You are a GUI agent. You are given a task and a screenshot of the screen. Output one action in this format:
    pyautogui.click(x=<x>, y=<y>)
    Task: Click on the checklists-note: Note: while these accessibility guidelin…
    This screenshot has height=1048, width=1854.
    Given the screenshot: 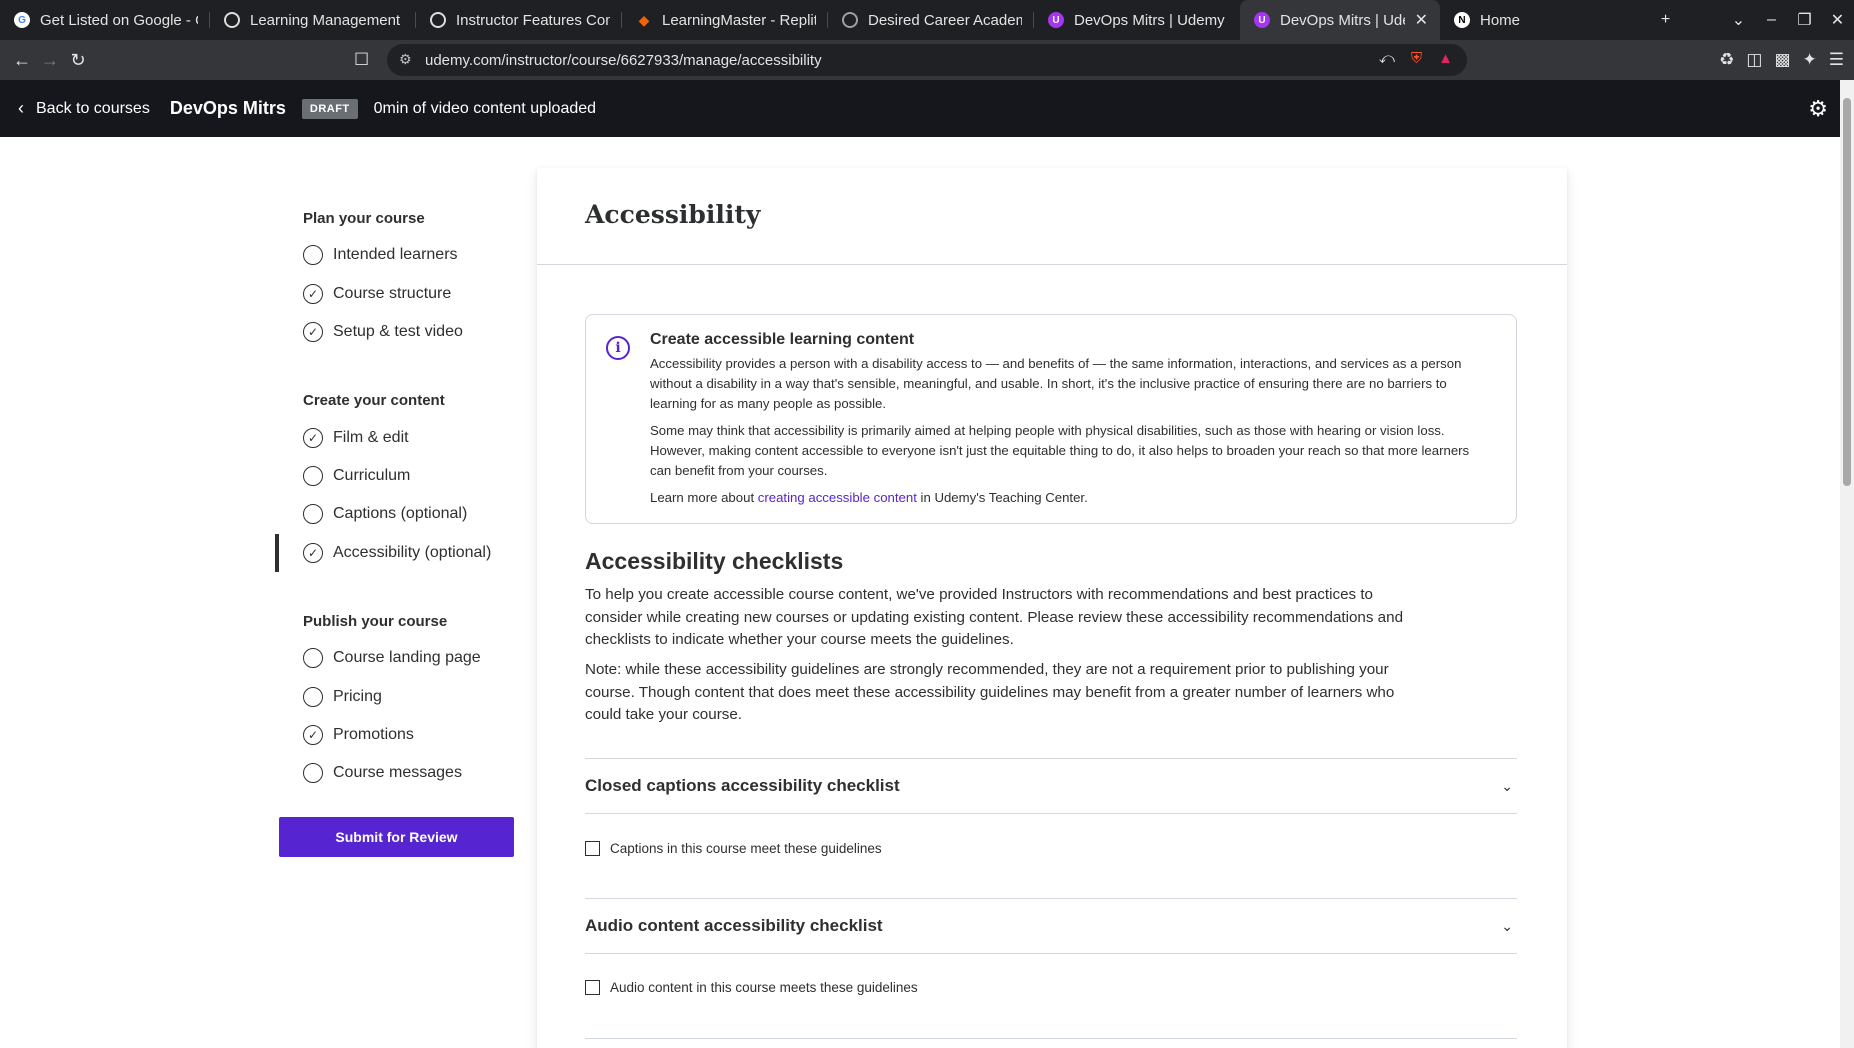 What is the action you would take?
    pyautogui.click(x=990, y=692)
    